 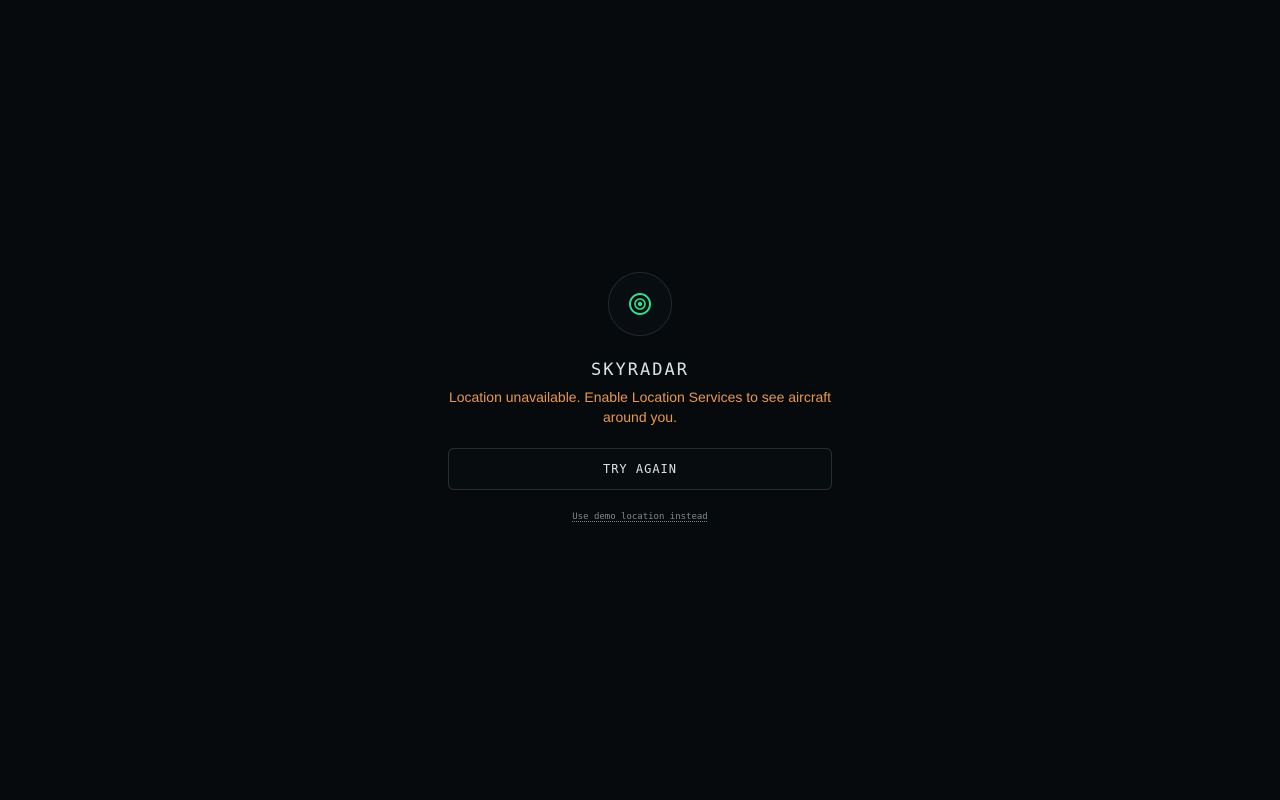 I want to click on try-again-button: TRY AGAIN, so click(x=640, y=469).